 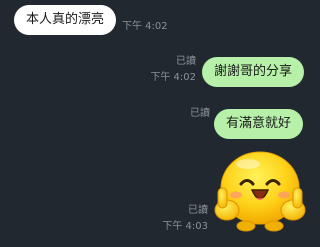 I want to click on incoming-message-bubble: 本人真的漂亮, so click(x=65, y=20).